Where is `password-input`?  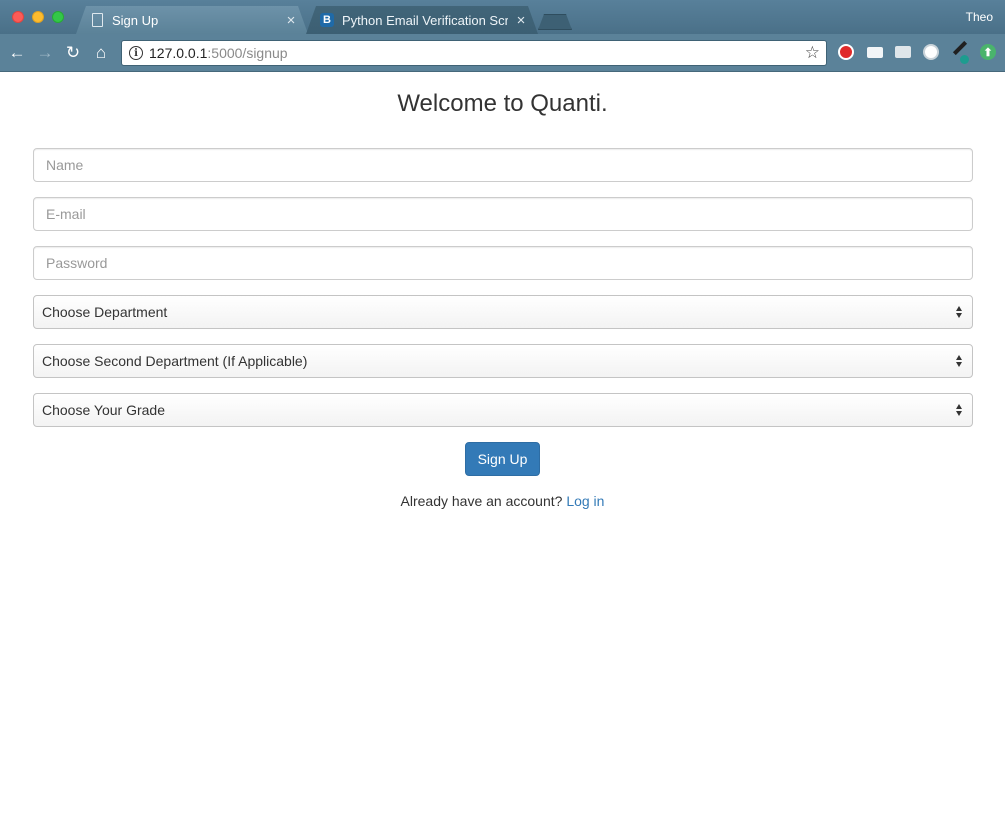
password-input is located at coordinates (503, 263).